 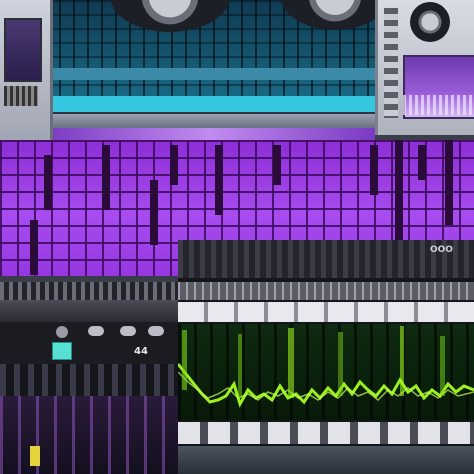 What do you see at coordinates (210, 121) in the screenshot?
I see `grey-strip` at bounding box center [210, 121].